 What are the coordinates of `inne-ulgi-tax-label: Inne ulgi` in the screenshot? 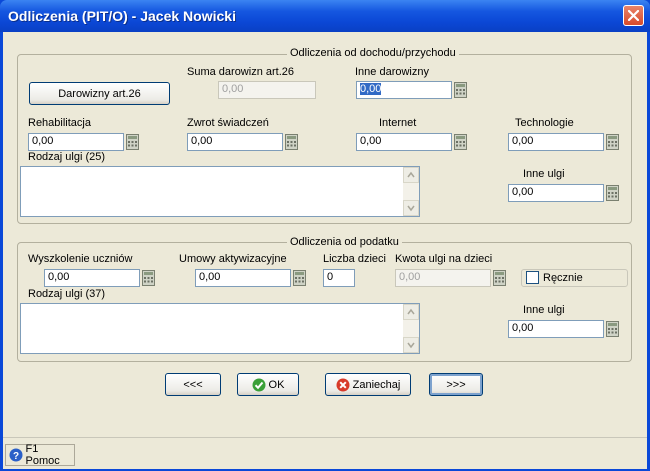 It's located at (544, 310).